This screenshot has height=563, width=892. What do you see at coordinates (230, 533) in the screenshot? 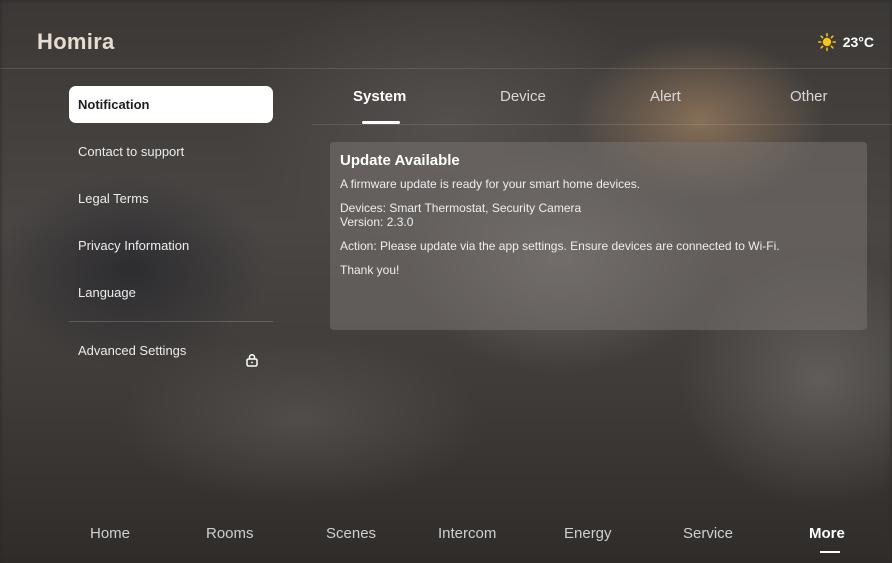
I see `nav-item-rooms: Rooms` at bounding box center [230, 533].